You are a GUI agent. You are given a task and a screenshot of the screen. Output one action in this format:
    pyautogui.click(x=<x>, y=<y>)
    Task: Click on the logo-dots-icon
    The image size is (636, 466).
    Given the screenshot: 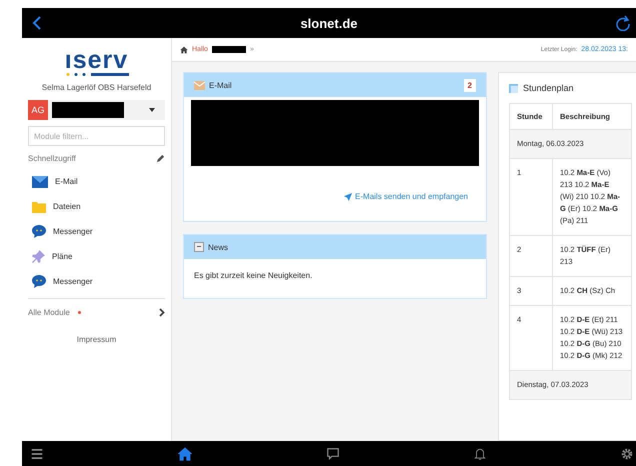 What is the action you would take?
    pyautogui.click(x=96, y=74)
    